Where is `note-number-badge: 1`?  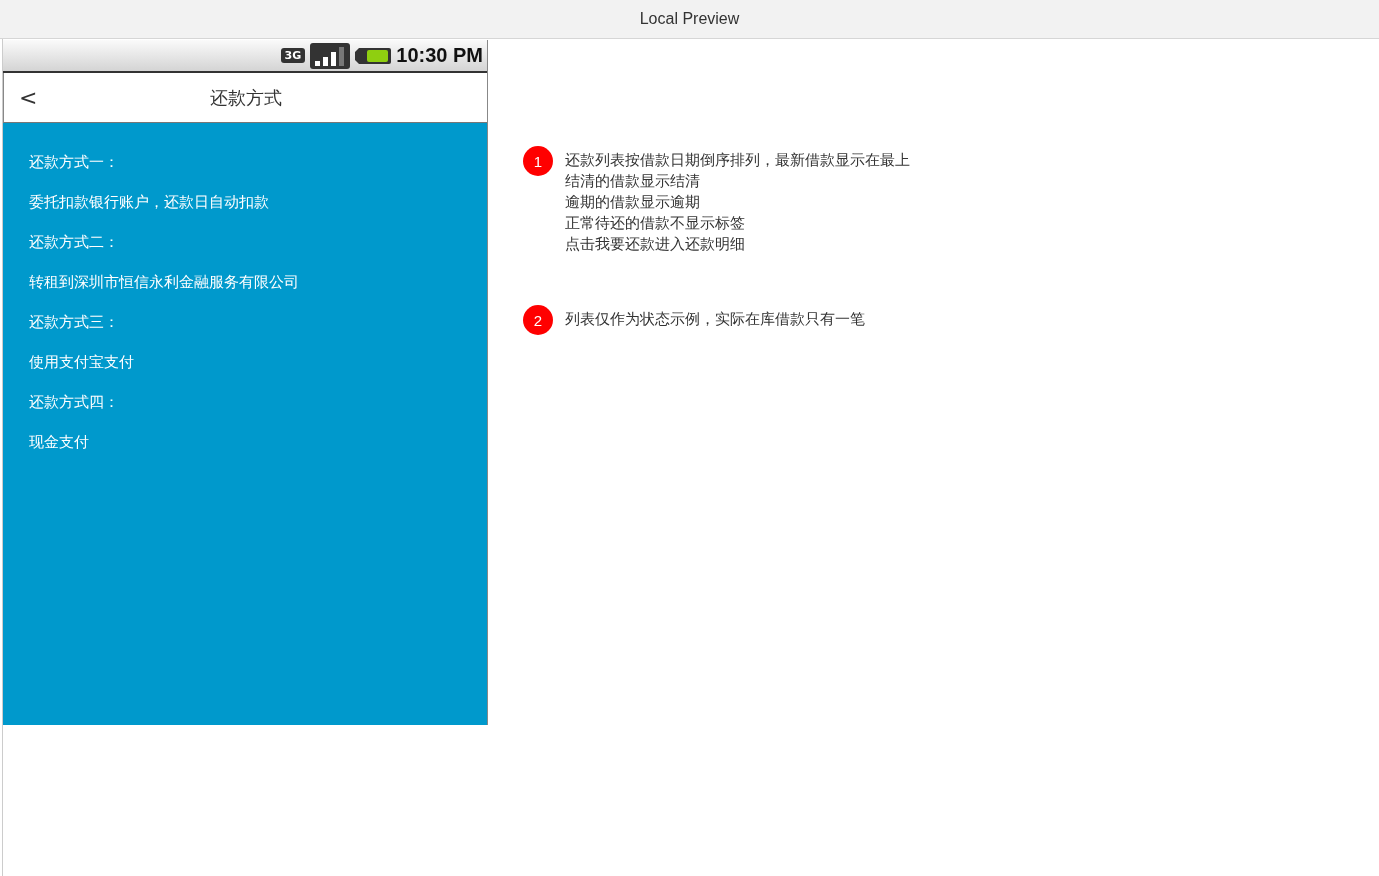 note-number-badge: 1 is located at coordinates (538, 161).